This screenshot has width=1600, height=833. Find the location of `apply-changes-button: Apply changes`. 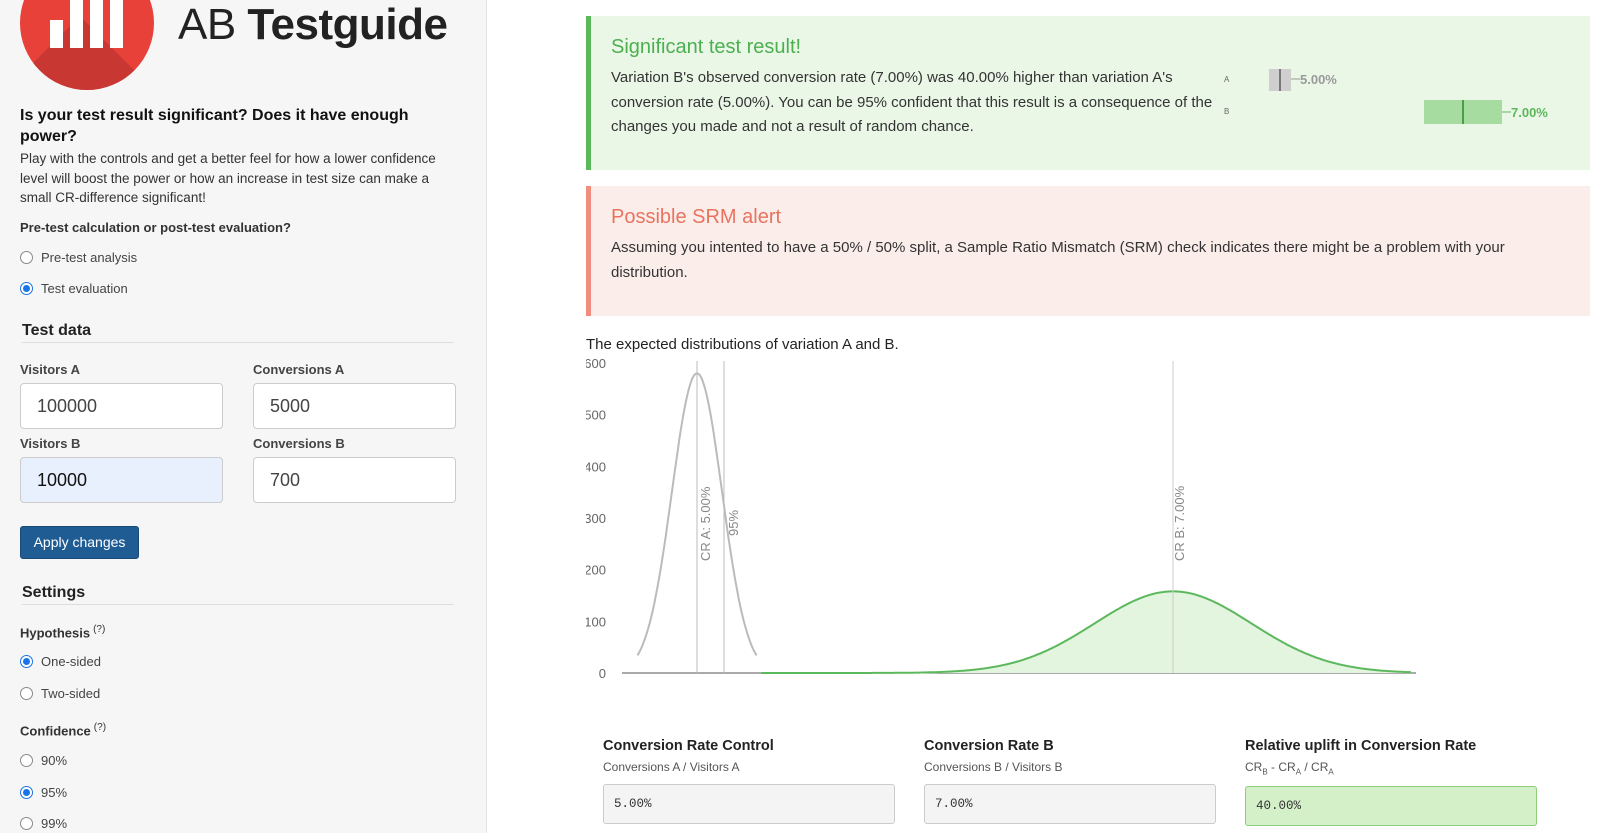

apply-changes-button: Apply changes is located at coordinates (79, 542).